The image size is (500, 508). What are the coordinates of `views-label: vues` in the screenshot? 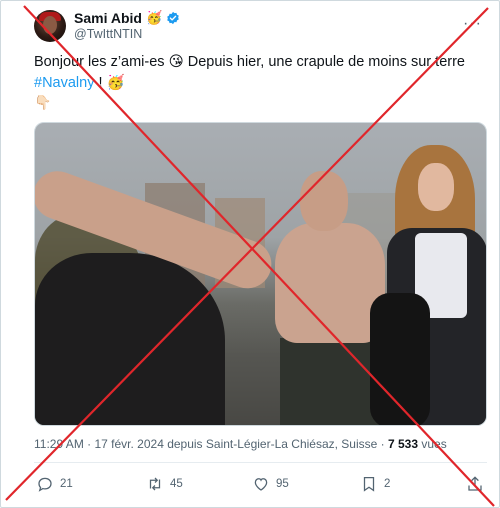 It's located at (432, 444).